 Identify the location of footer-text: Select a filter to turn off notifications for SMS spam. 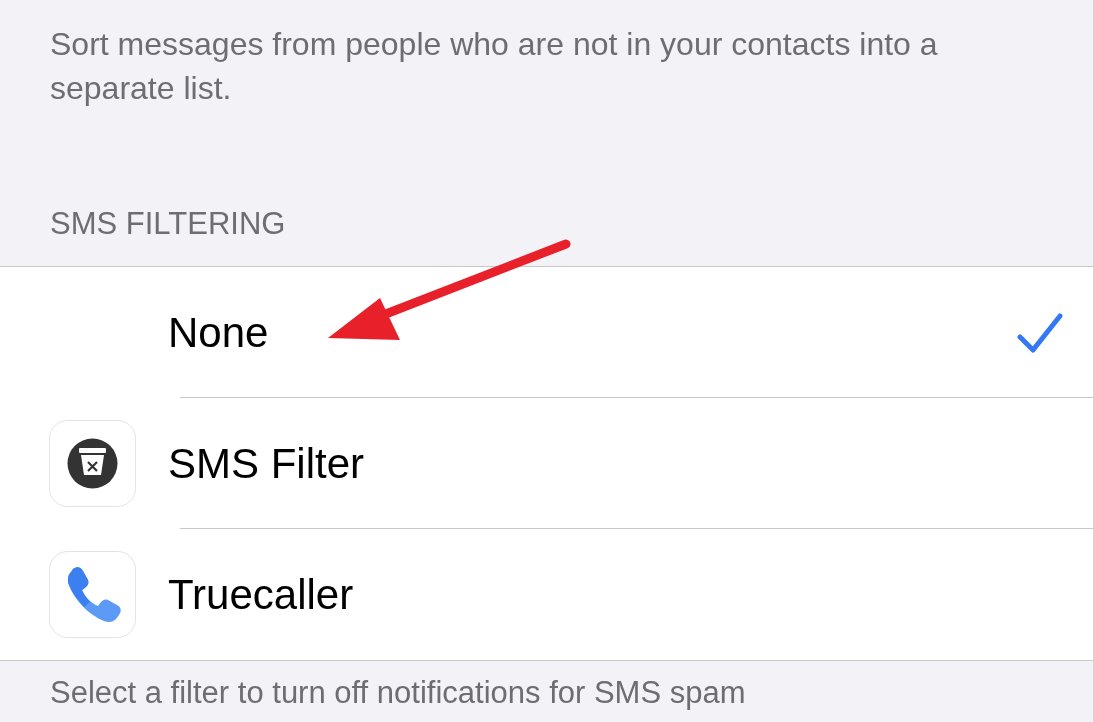
(398, 692).